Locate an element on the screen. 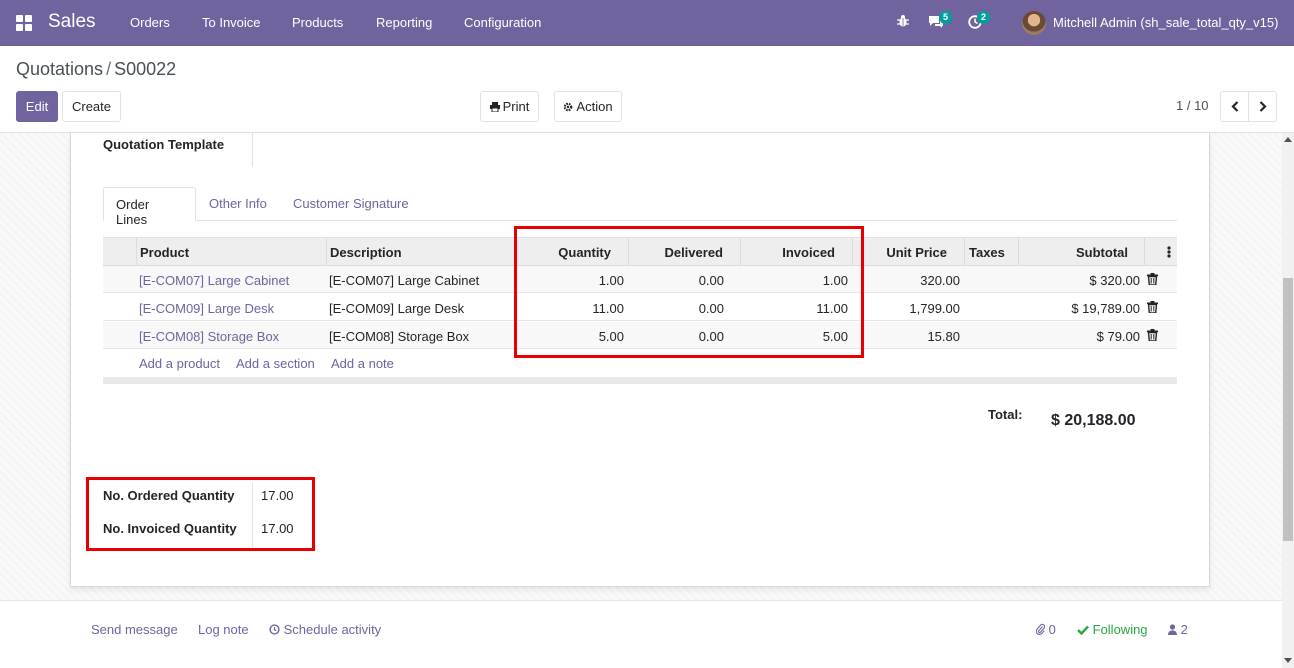  breadcrumb-current: S00022 is located at coordinates (145, 69).